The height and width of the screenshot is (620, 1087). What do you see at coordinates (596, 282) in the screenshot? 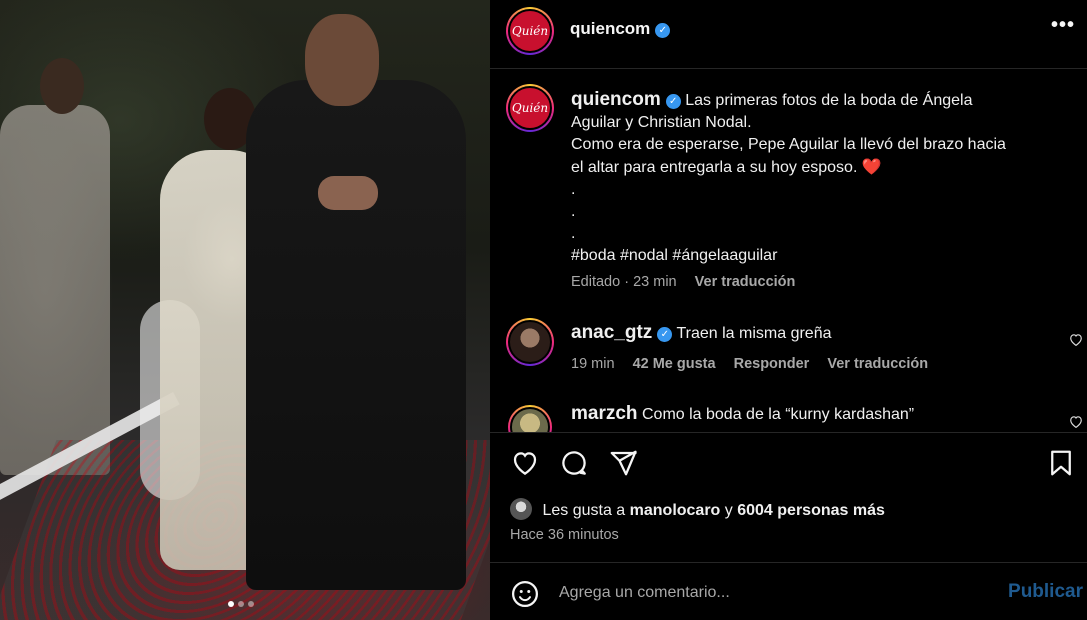
I see `caption-edited: Editado` at bounding box center [596, 282].